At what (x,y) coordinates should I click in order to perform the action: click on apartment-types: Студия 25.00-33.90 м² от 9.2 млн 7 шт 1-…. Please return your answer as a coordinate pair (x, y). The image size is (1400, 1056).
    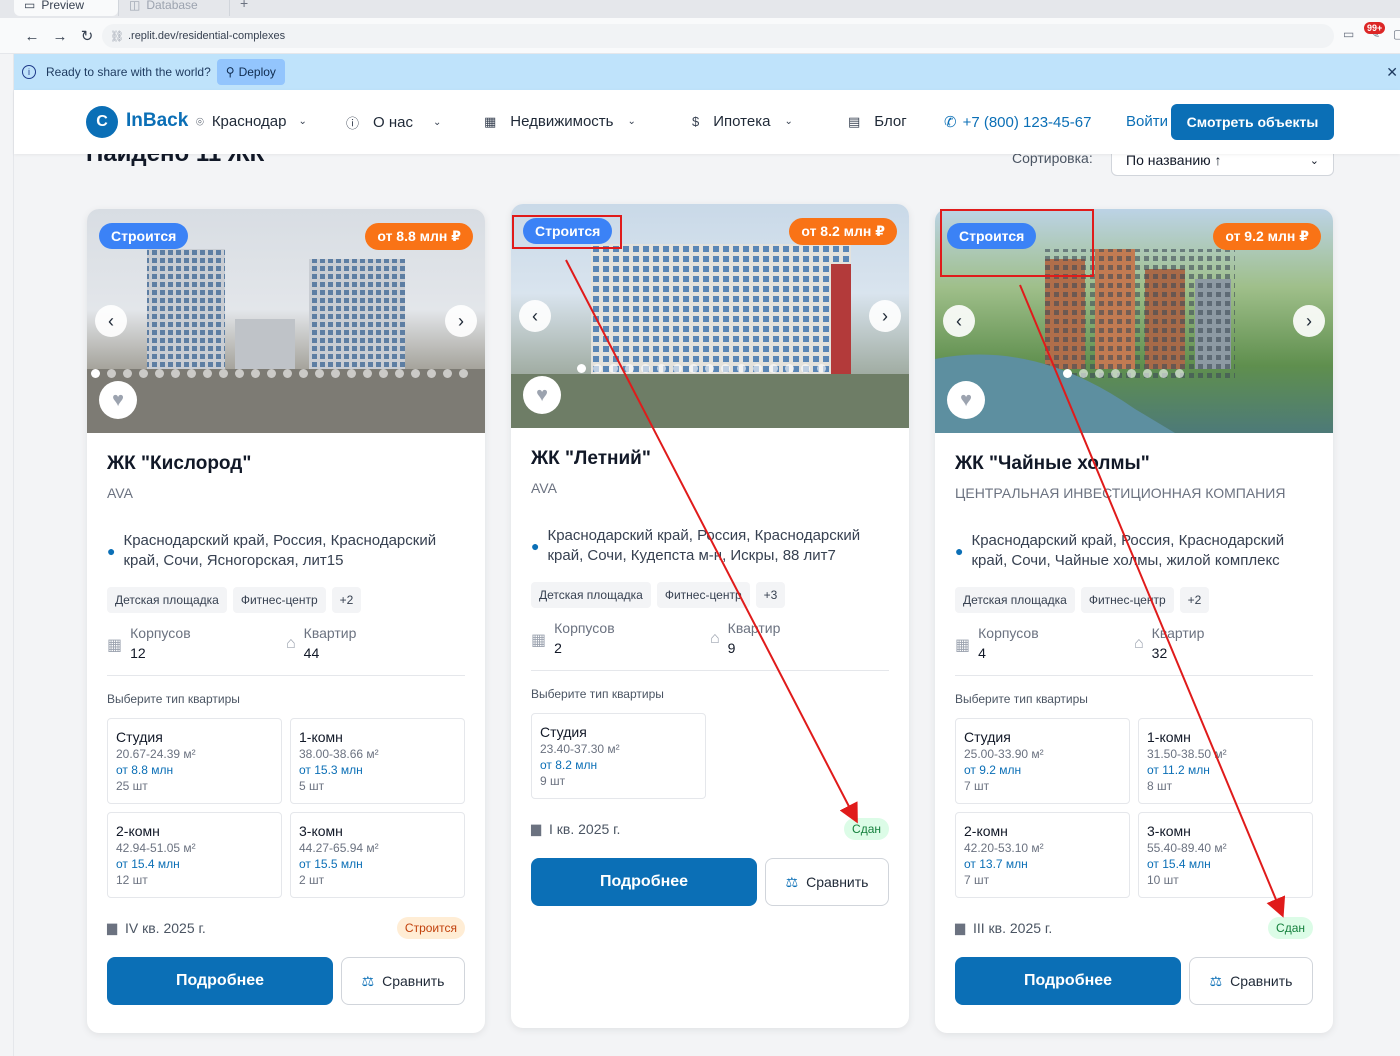
    Looking at the image, I should click on (1134, 808).